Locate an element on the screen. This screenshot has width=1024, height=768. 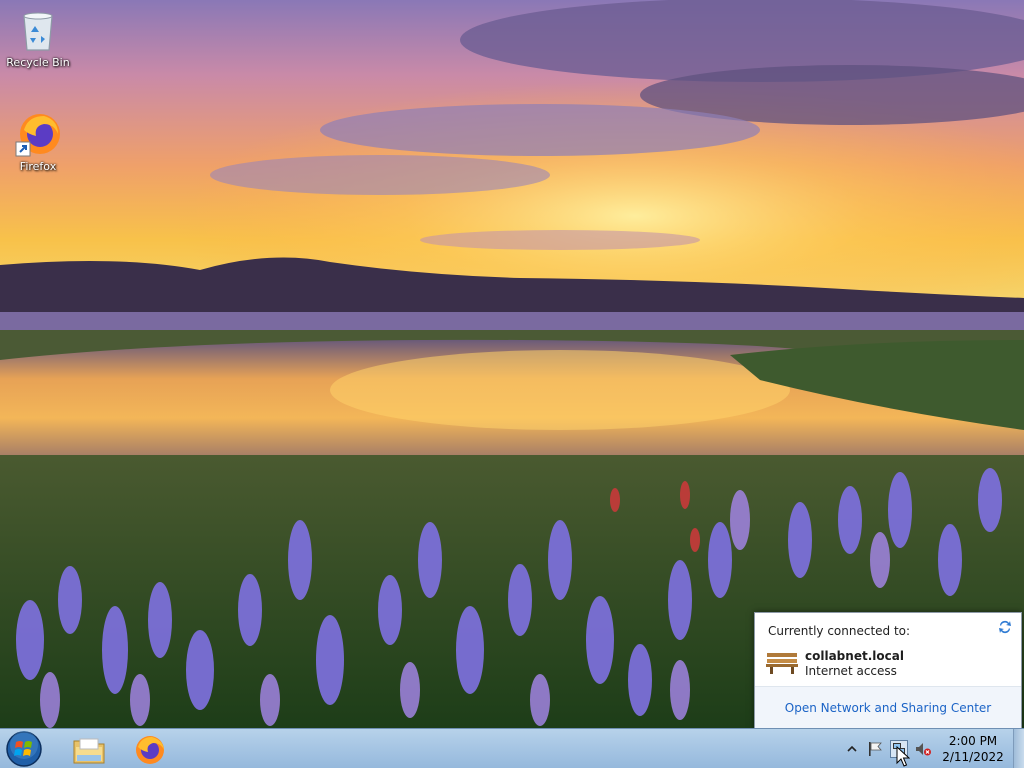
taskbar-app-windows-explorer is located at coordinates (90, 749).